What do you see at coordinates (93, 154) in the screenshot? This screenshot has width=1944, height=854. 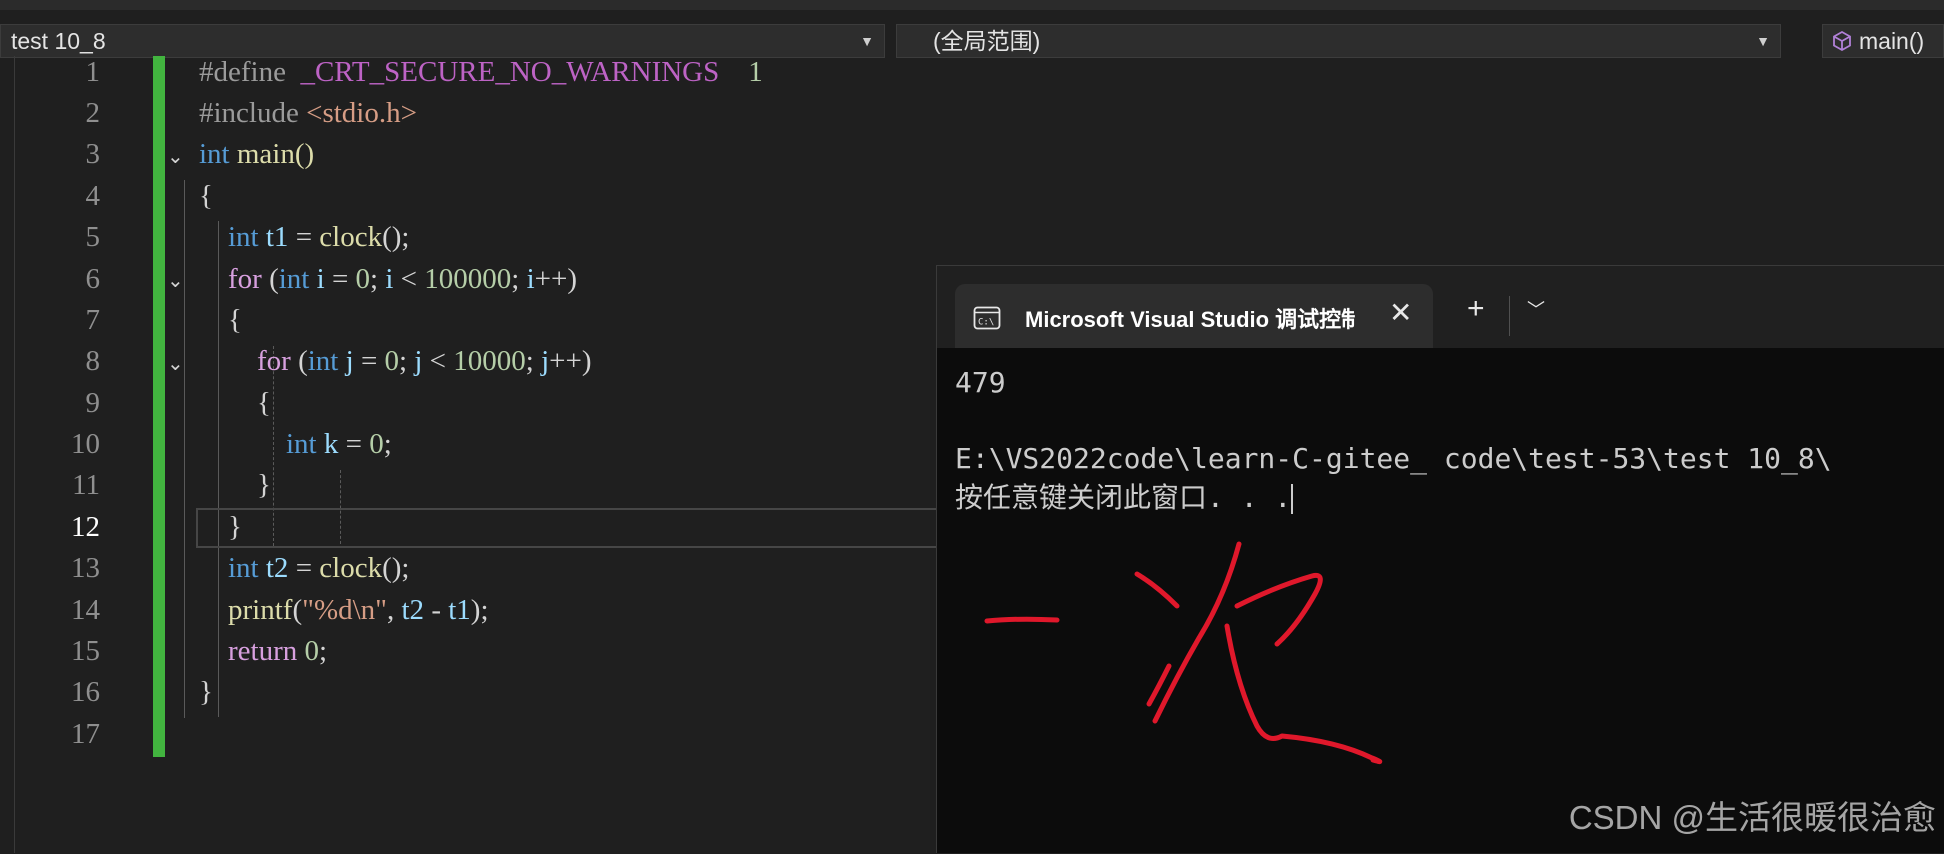 I see `line-number: 3` at bounding box center [93, 154].